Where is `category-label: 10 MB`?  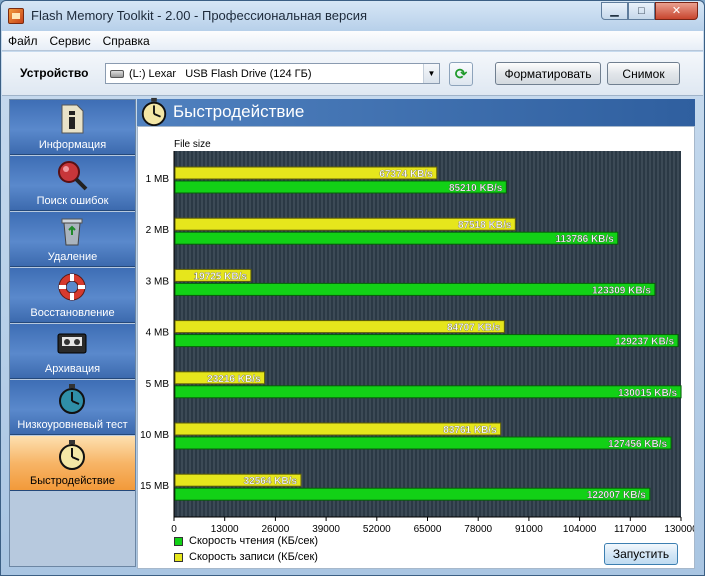
category-label: 10 MB is located at coordinates (154, 435).